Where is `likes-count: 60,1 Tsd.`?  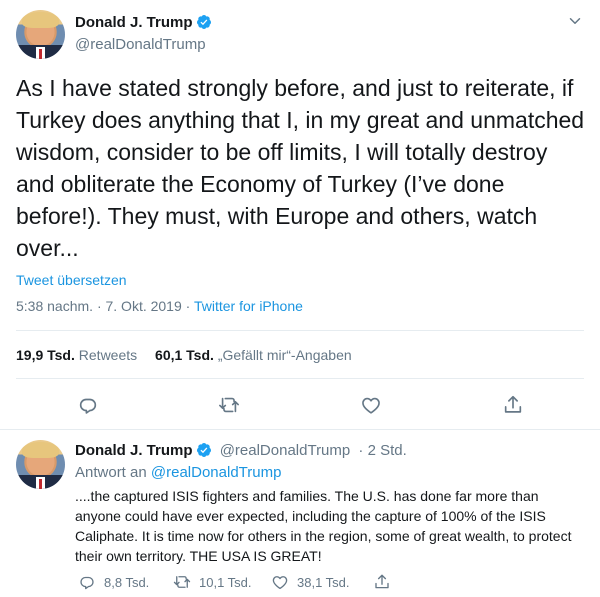
likes-count: 60,1 Tsd. is located at coordinates (184, 355).